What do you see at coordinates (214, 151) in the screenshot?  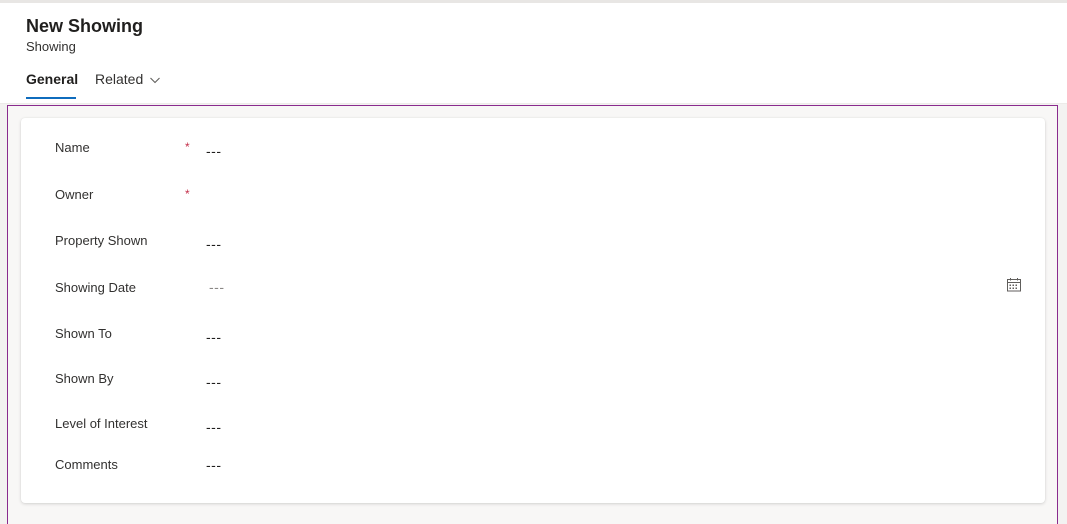 I see `name-input: ---` at bounding box center [214, 151].